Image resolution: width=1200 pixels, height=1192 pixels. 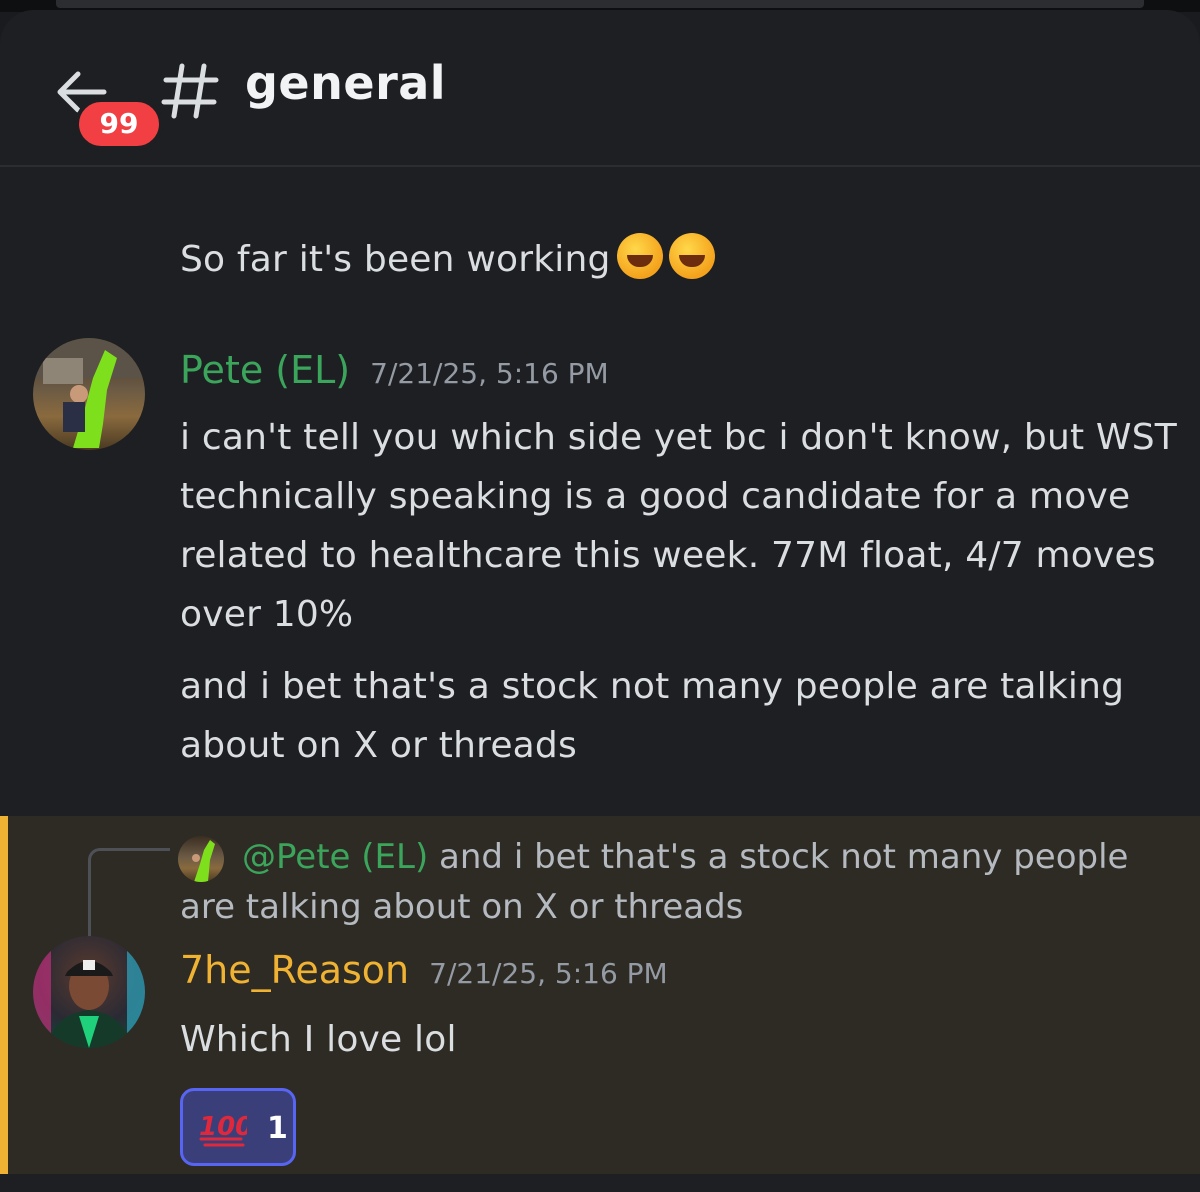 I want to click on previous-message-text: So far it's been working, so click(x=395, y=259).